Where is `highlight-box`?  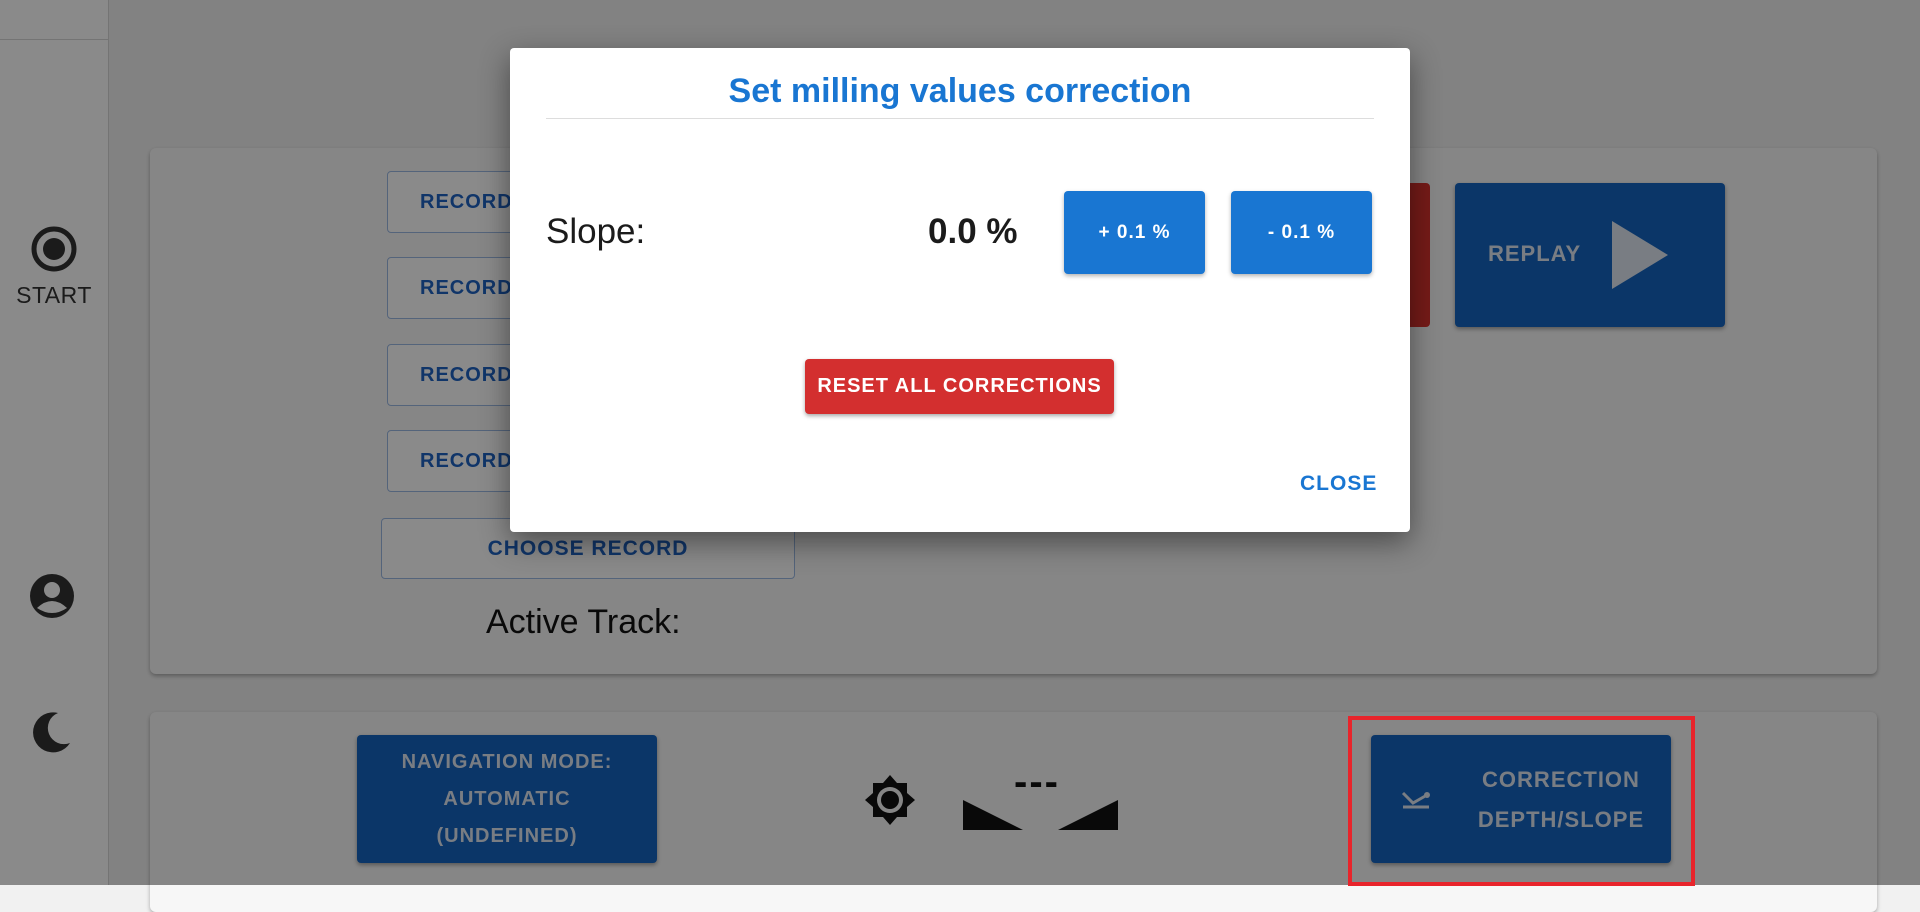 highlight-box is located at coordinates (1521, 801).